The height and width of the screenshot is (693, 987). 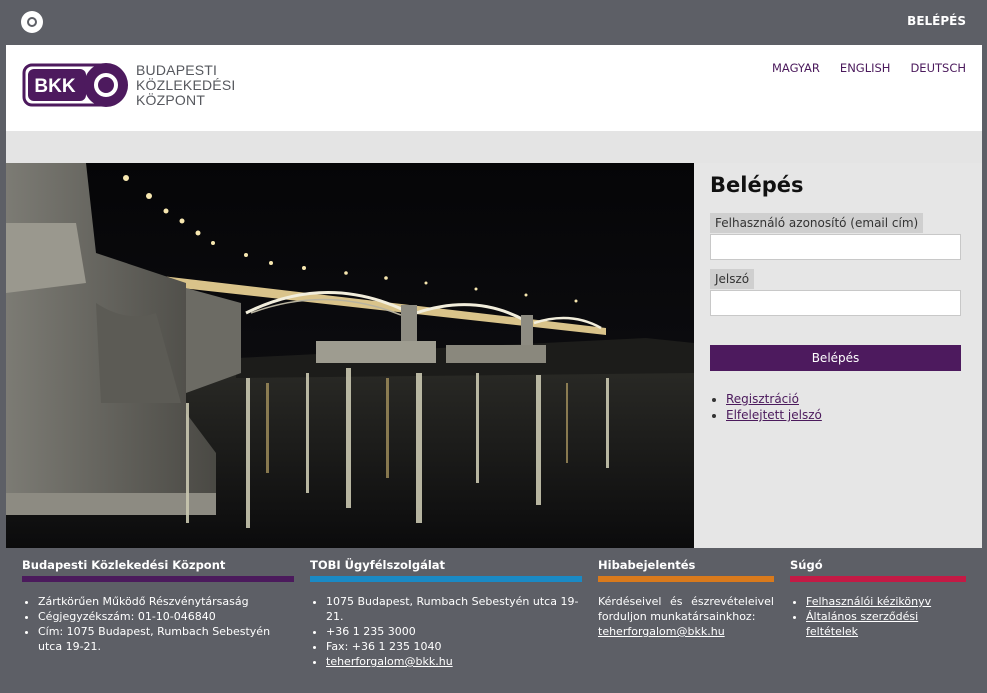 I want to click on footer-customer-service-title: TOBI Ügyfélszolgálat, so click(x=378, y=565).